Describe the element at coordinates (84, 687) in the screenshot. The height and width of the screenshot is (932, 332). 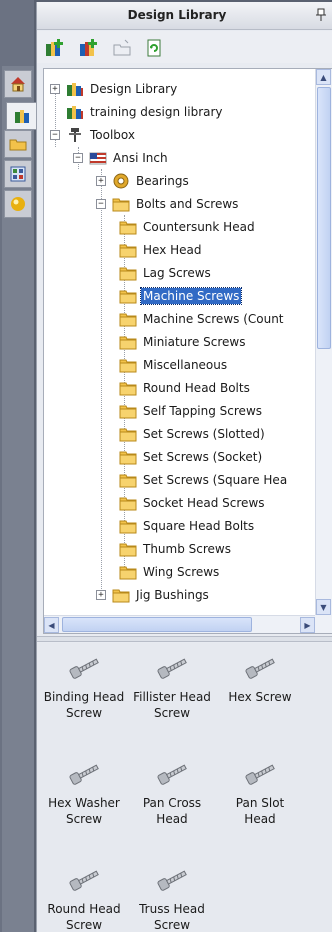
I see `library-file-item: Binding Head Screw` at that location.